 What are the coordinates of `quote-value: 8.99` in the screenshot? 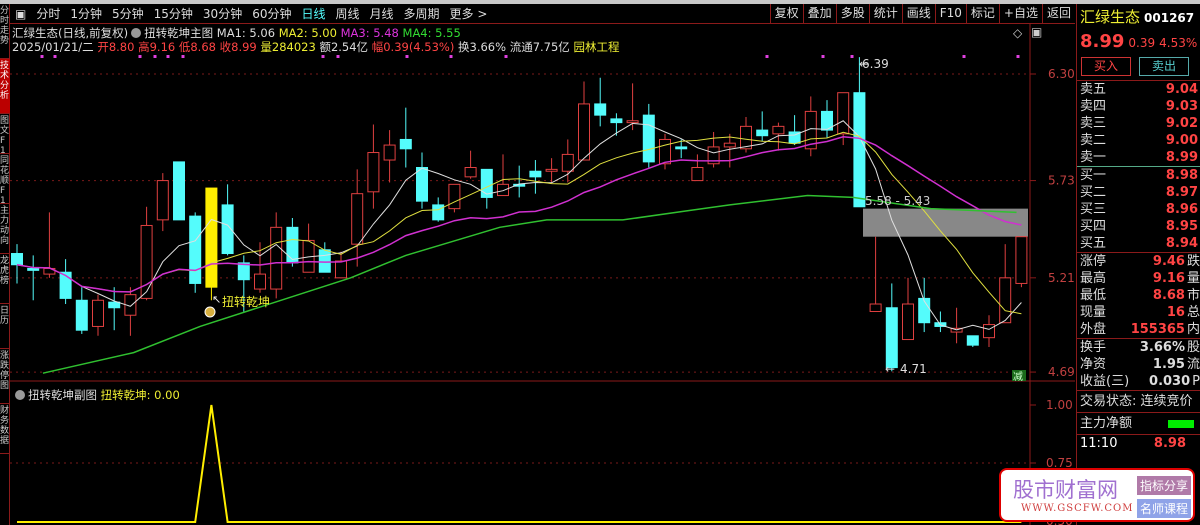 It's located at (1181, 157).